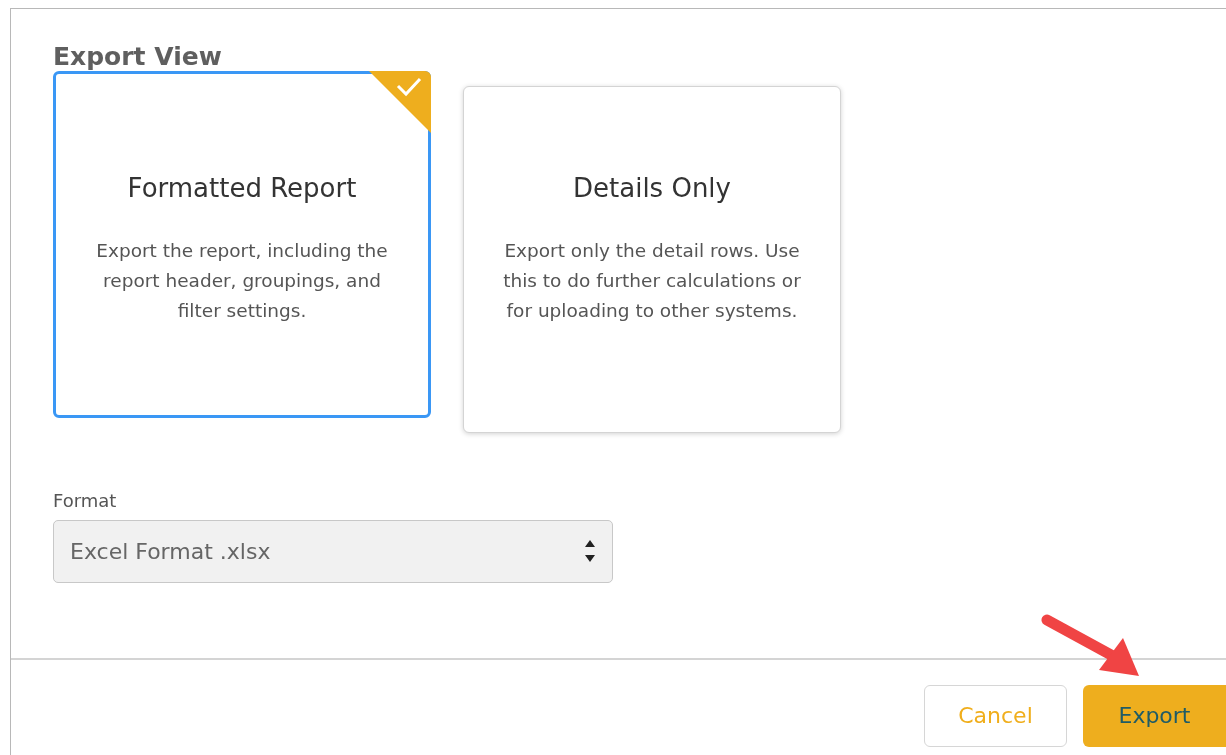  What do you see at coordinates (652, 188) in the screenshot?
I see `option-title: Details Only` at bounding box center [652, 188].